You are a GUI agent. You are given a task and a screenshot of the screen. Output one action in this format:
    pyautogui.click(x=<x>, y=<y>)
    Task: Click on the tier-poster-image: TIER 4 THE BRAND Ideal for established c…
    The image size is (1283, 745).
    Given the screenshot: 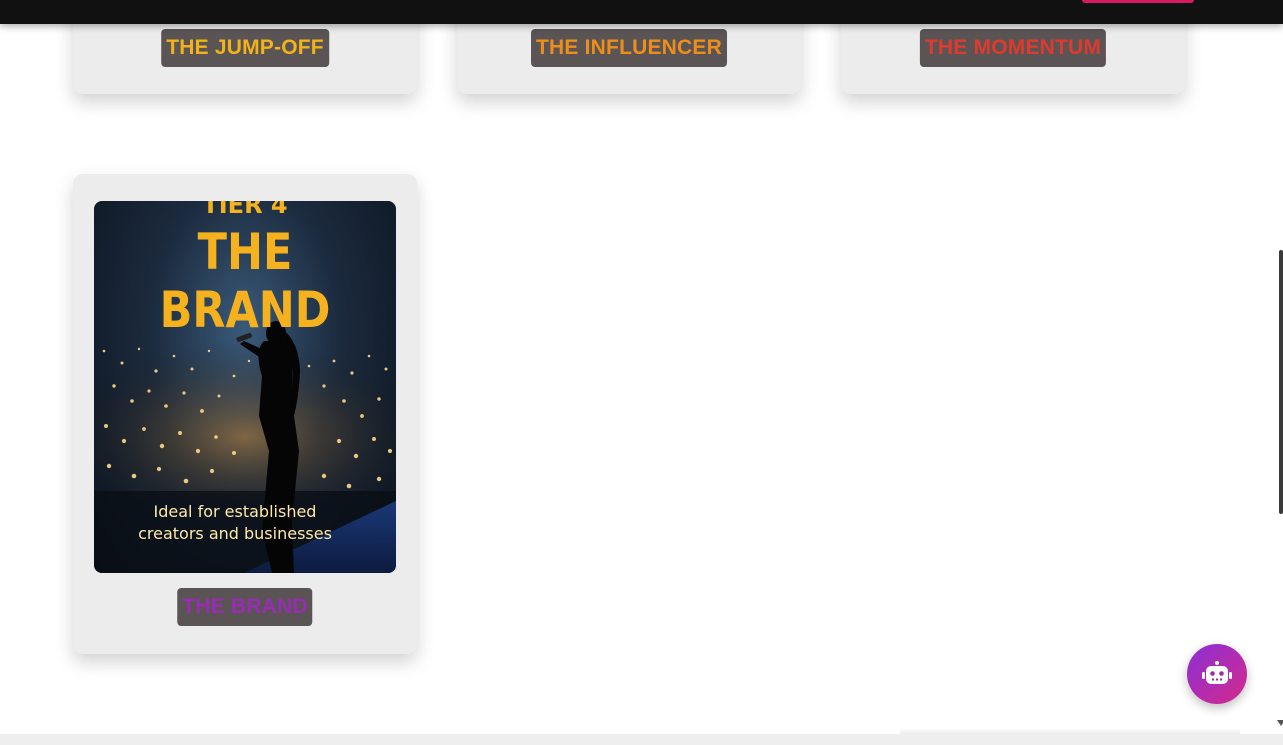 What is the action you would take?
    pyautogui.click(x=245, y=387)
    